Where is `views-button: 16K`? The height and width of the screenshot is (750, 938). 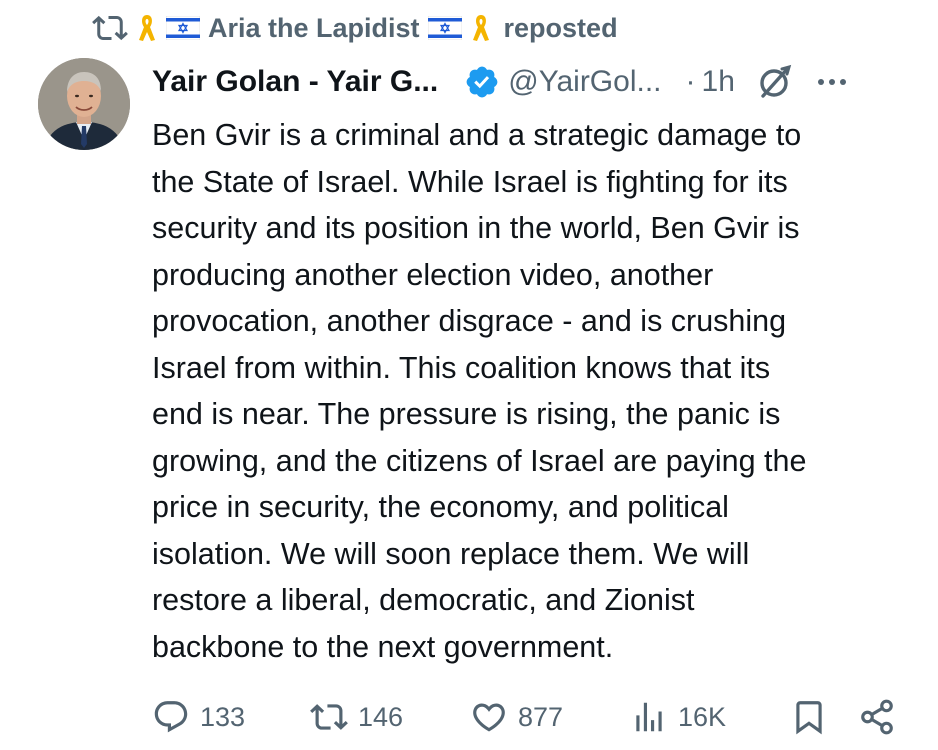
views-button: 16K is located at coordinates (678, 717).